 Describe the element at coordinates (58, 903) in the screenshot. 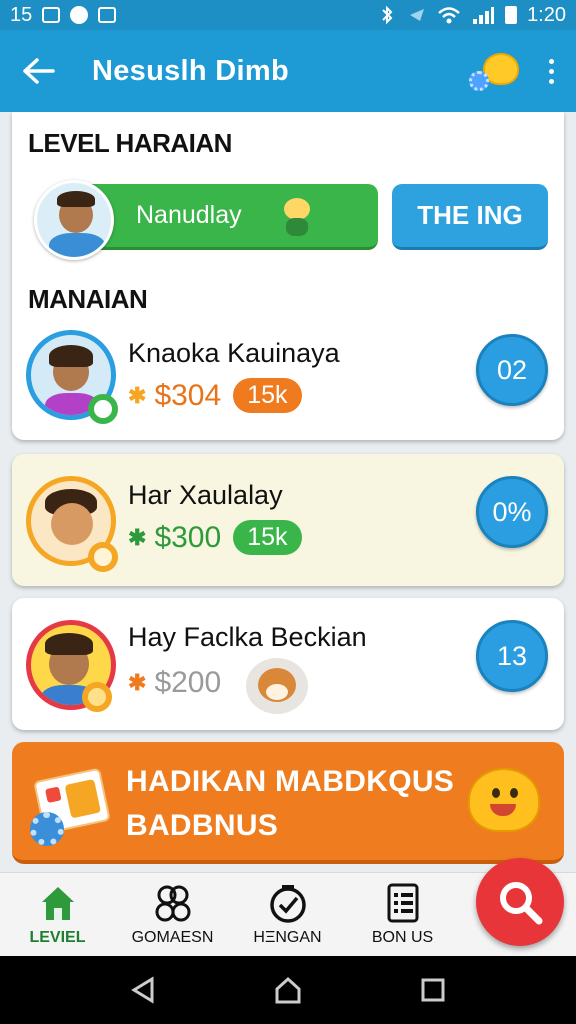

I see `home-icon` at that location.